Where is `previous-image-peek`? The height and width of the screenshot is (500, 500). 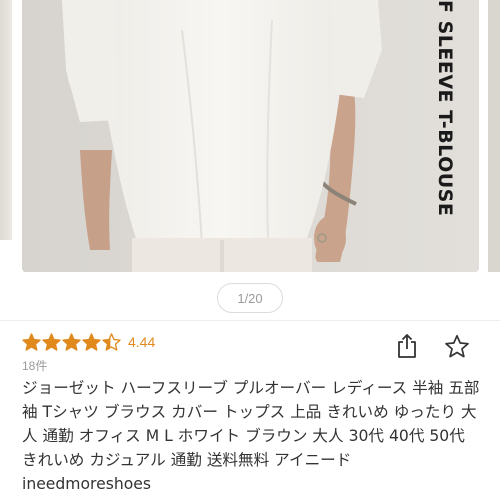 previous-image-peek is located at coordinates (6, 120).